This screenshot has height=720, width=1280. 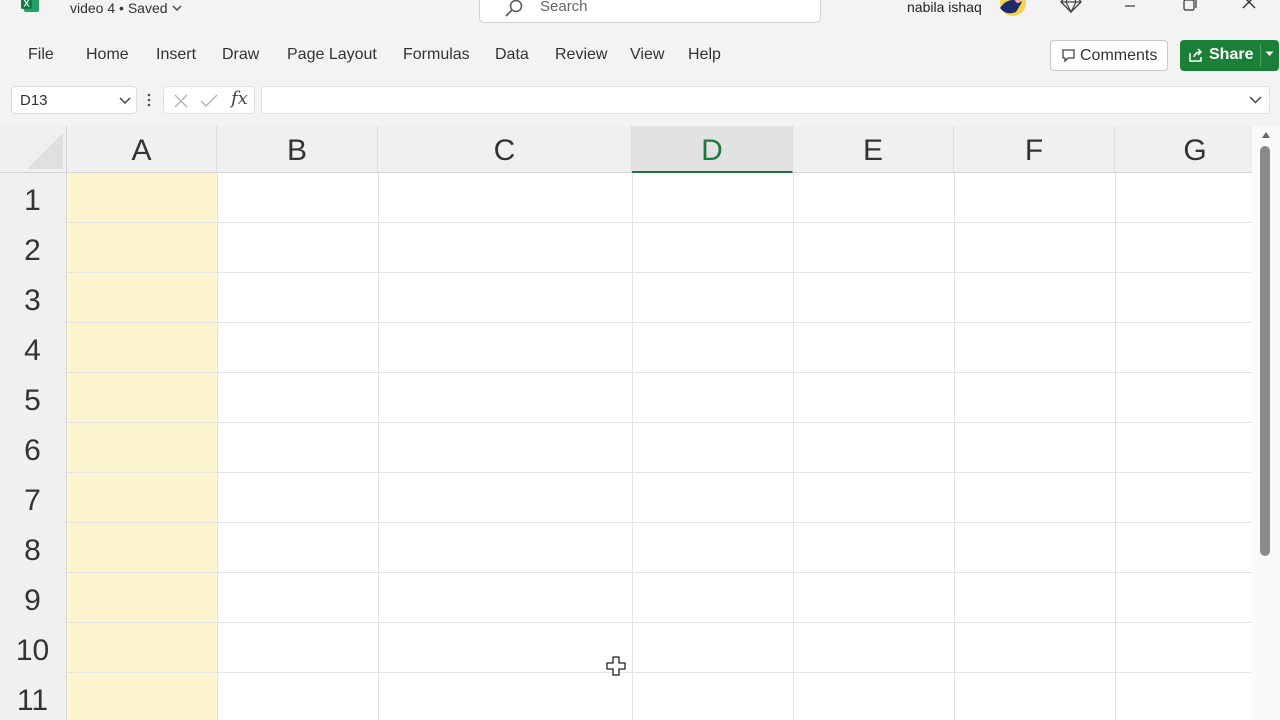 What do you see at coordinates (33, 498) in the screenshot?
I see `row-header-7: 7` at bounding box center [33, 498].